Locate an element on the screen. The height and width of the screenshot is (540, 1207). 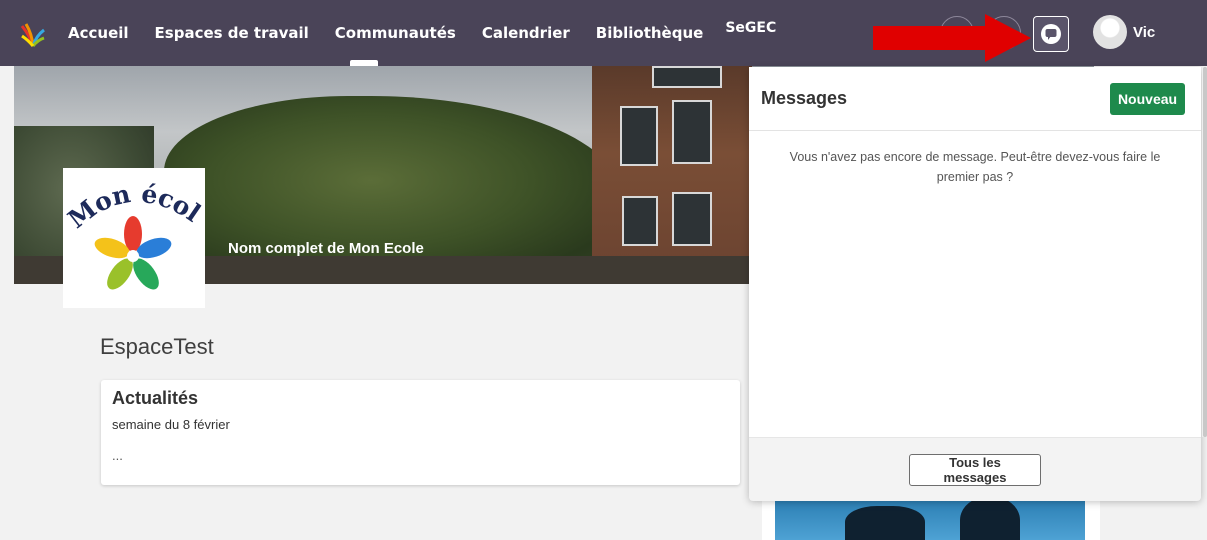
puzzle-image is located at coordinates (930, 520).